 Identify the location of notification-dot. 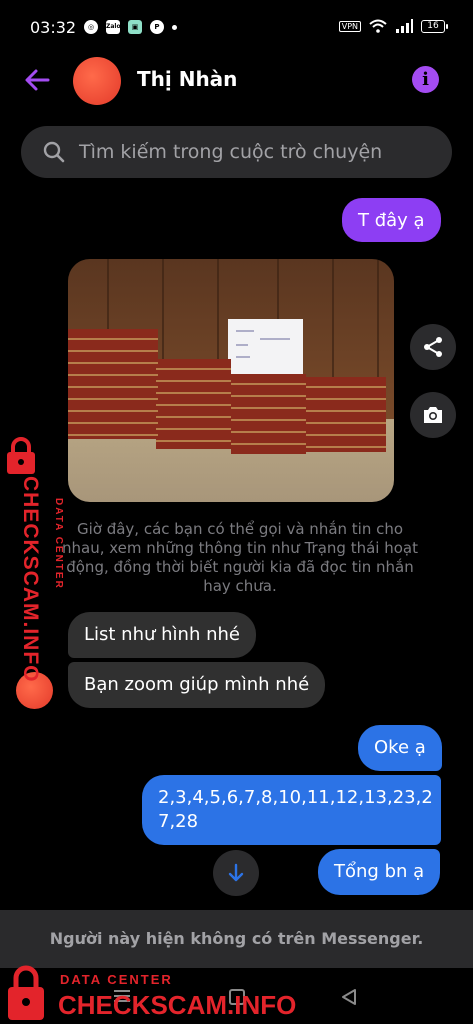
(174, 27).